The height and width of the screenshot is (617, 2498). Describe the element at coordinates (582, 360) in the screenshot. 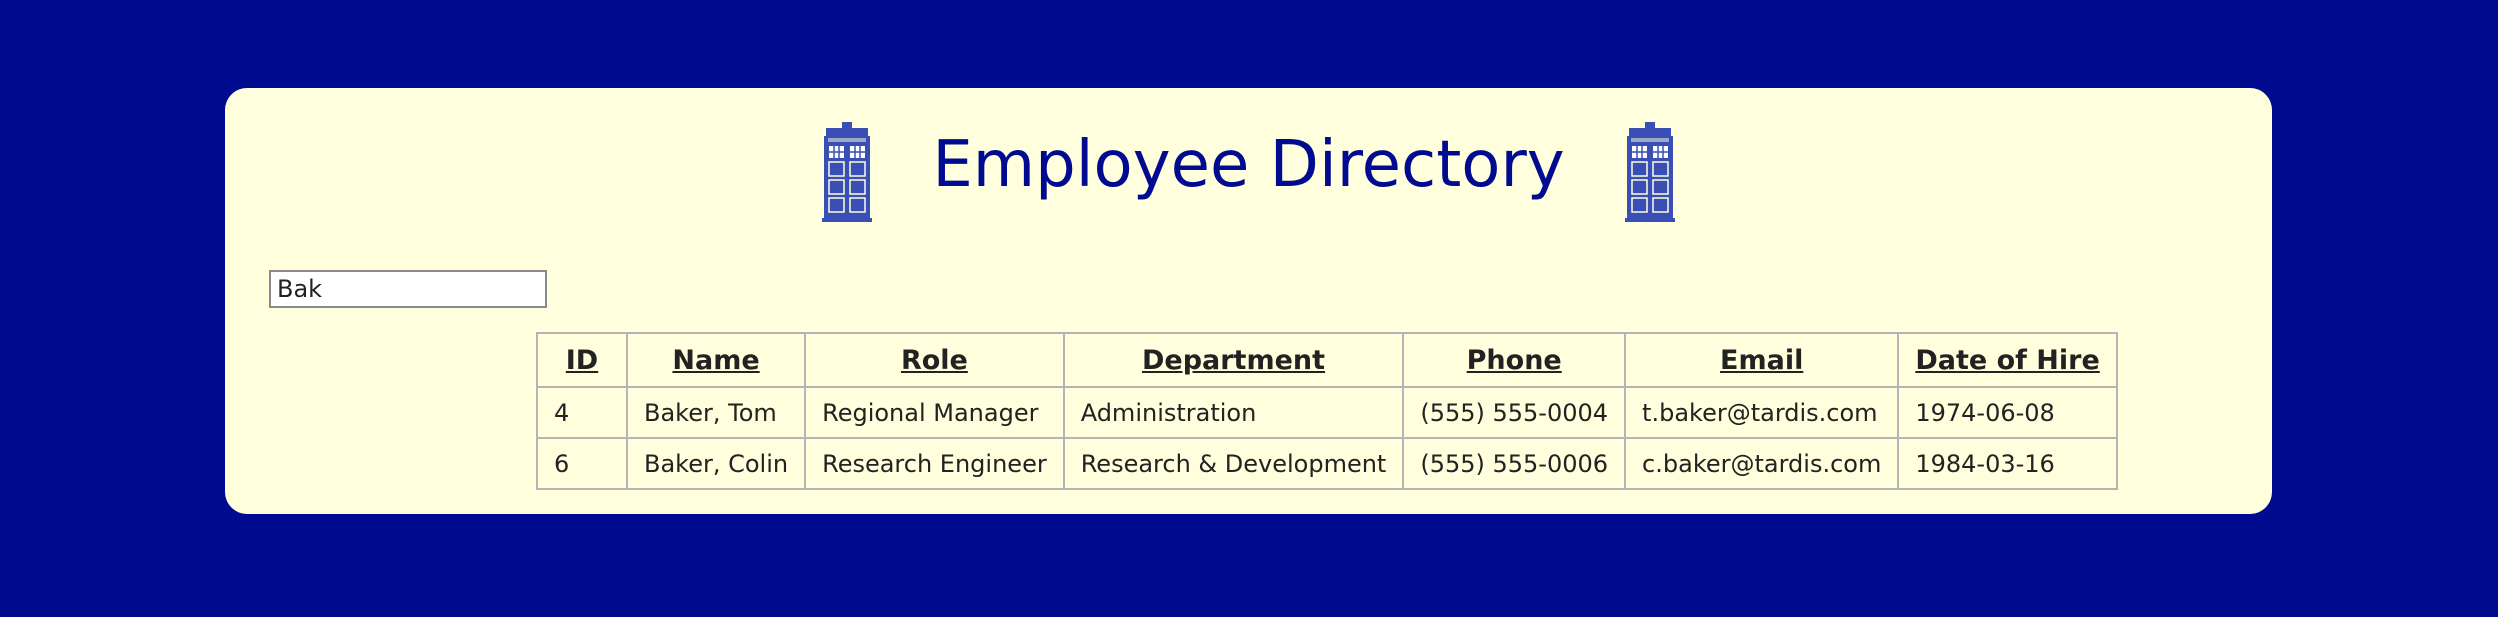

I see `column-header-id: ID` at that location.